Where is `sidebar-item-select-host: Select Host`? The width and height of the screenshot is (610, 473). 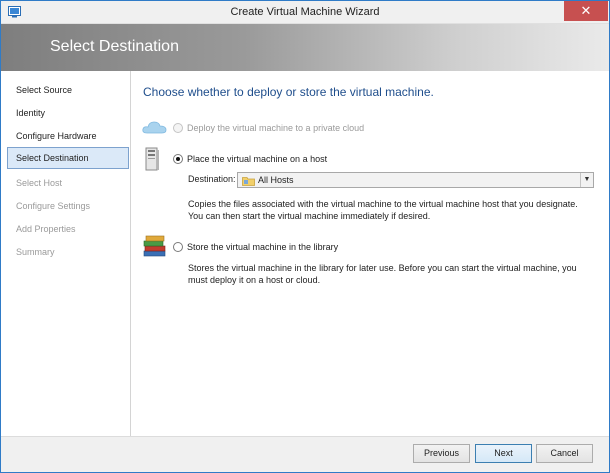
sidebar-item-select-host: Select Host is located at coordinates (39, 183).